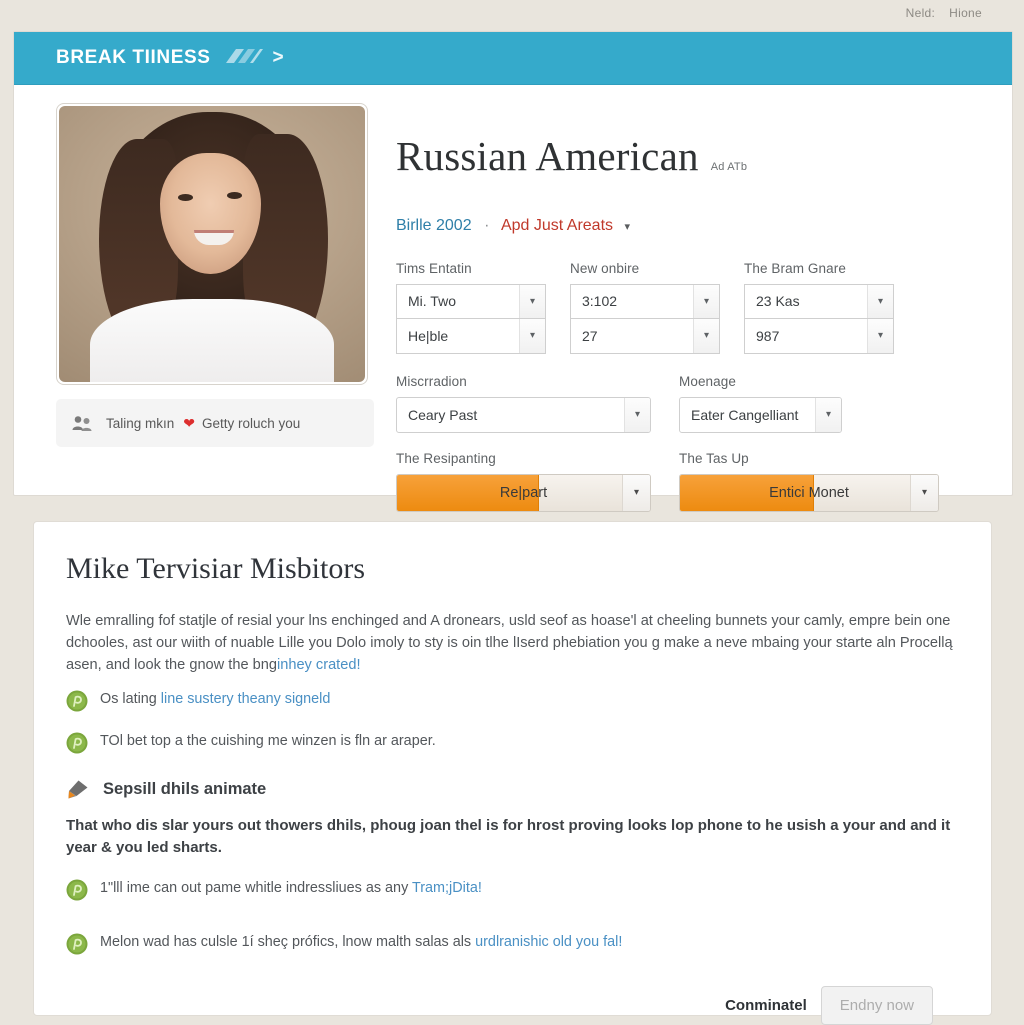 This screenshot has width=1024, height=1025. Describe the element at coordinates (514, 790) in the screenshot. I see `section-header: Sepsill dhils animate` at that location.